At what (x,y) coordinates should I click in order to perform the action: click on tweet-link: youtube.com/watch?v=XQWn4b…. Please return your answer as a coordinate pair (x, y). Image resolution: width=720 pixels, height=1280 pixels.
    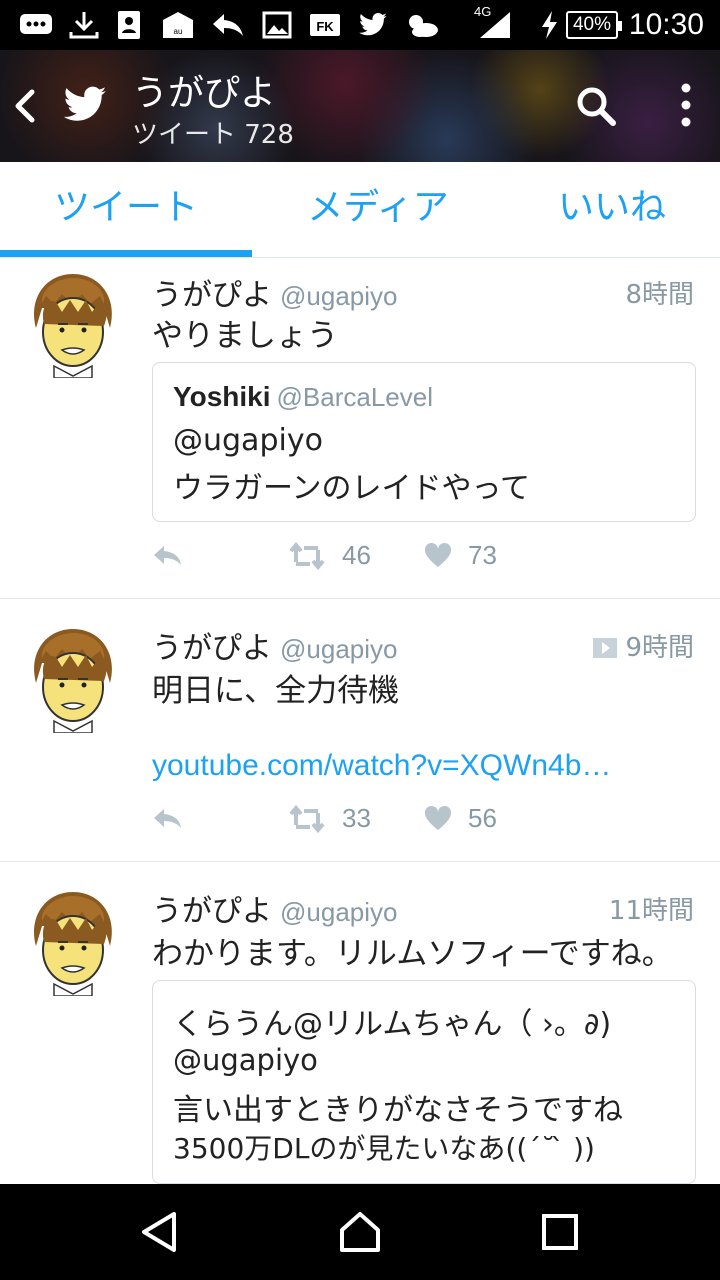
    Looking at the image, I should click on (381, 766).